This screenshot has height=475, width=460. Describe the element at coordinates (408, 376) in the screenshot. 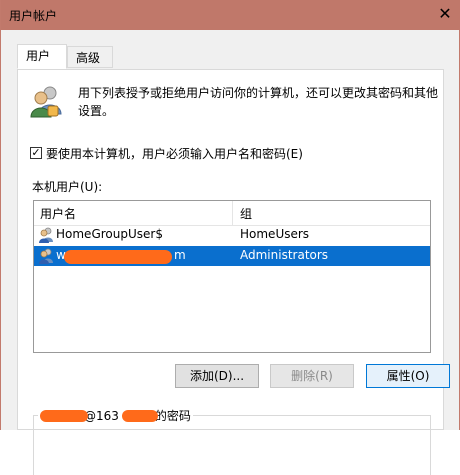

I see `properties-button: 属性(O)` at that location.